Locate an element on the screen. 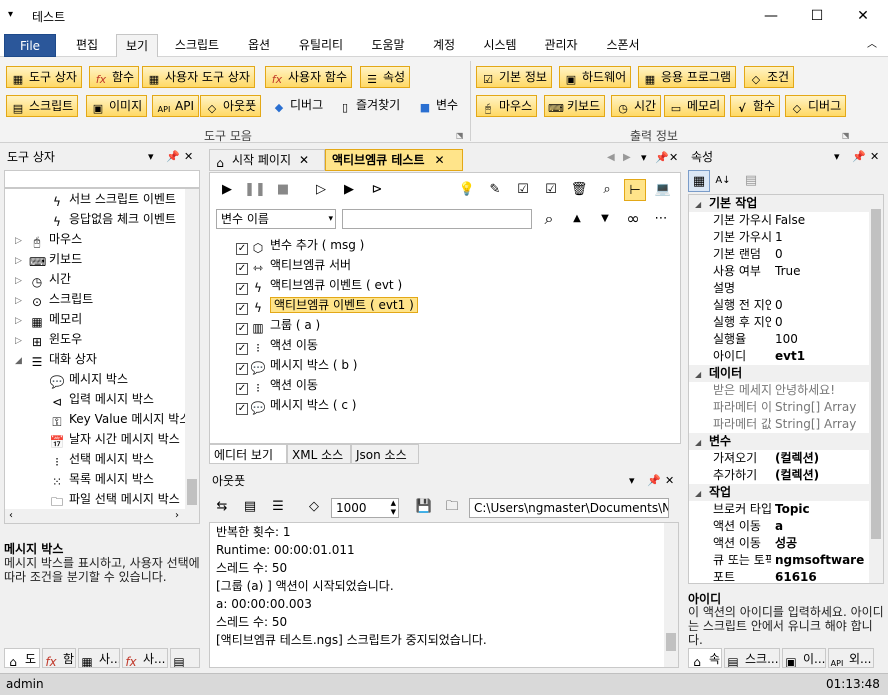  list-icon: ☰ is located at coordinates (278, 507).